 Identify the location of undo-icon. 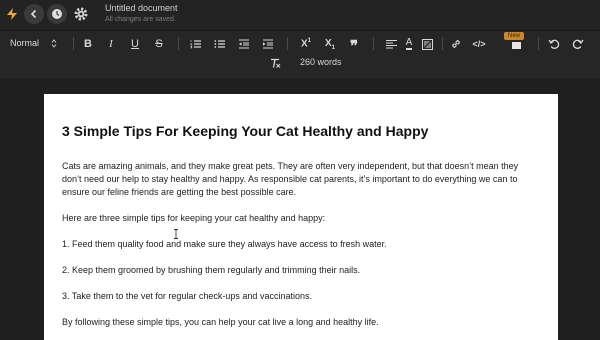
(554, 44).